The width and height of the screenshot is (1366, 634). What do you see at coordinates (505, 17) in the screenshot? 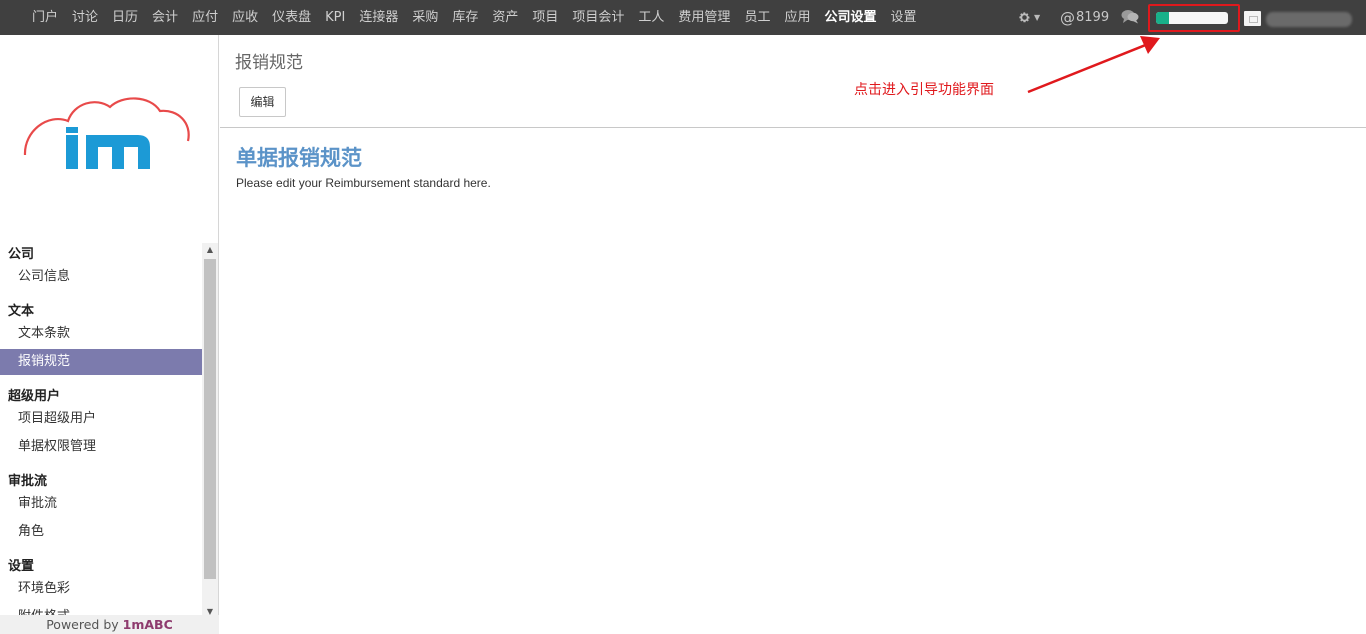
I see `topnav-item: 资产` at bounding box center [505, 17].